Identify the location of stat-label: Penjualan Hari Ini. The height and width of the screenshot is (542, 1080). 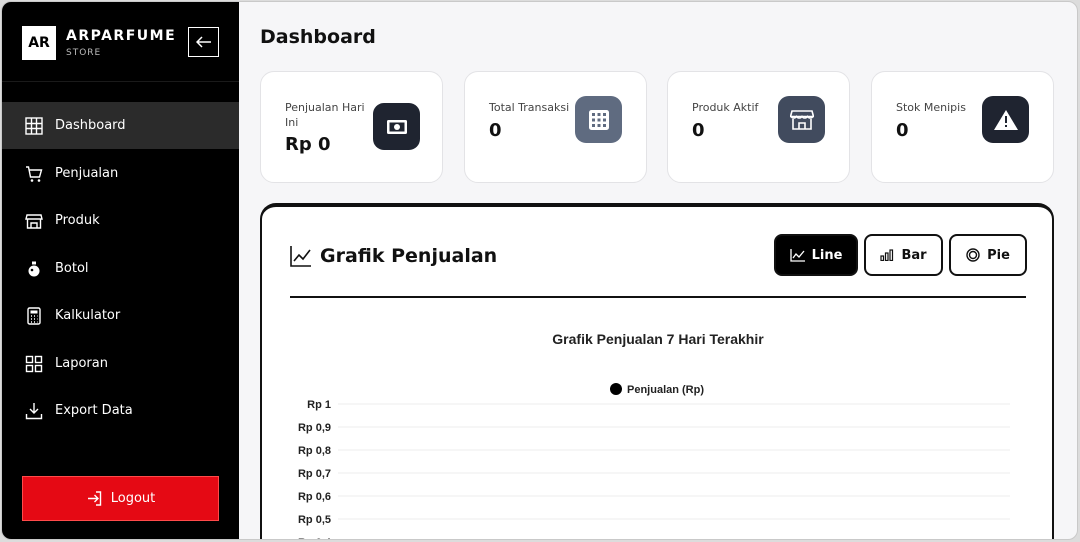
(325, 115).